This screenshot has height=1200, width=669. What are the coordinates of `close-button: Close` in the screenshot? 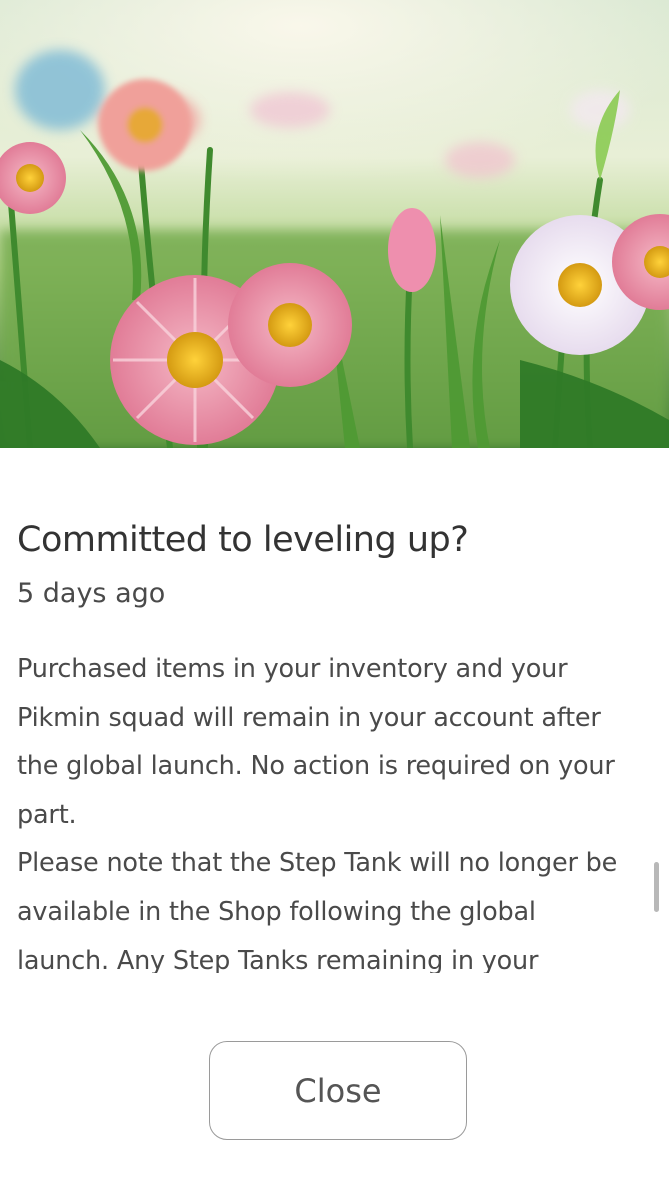 It's located at (338, 1090).